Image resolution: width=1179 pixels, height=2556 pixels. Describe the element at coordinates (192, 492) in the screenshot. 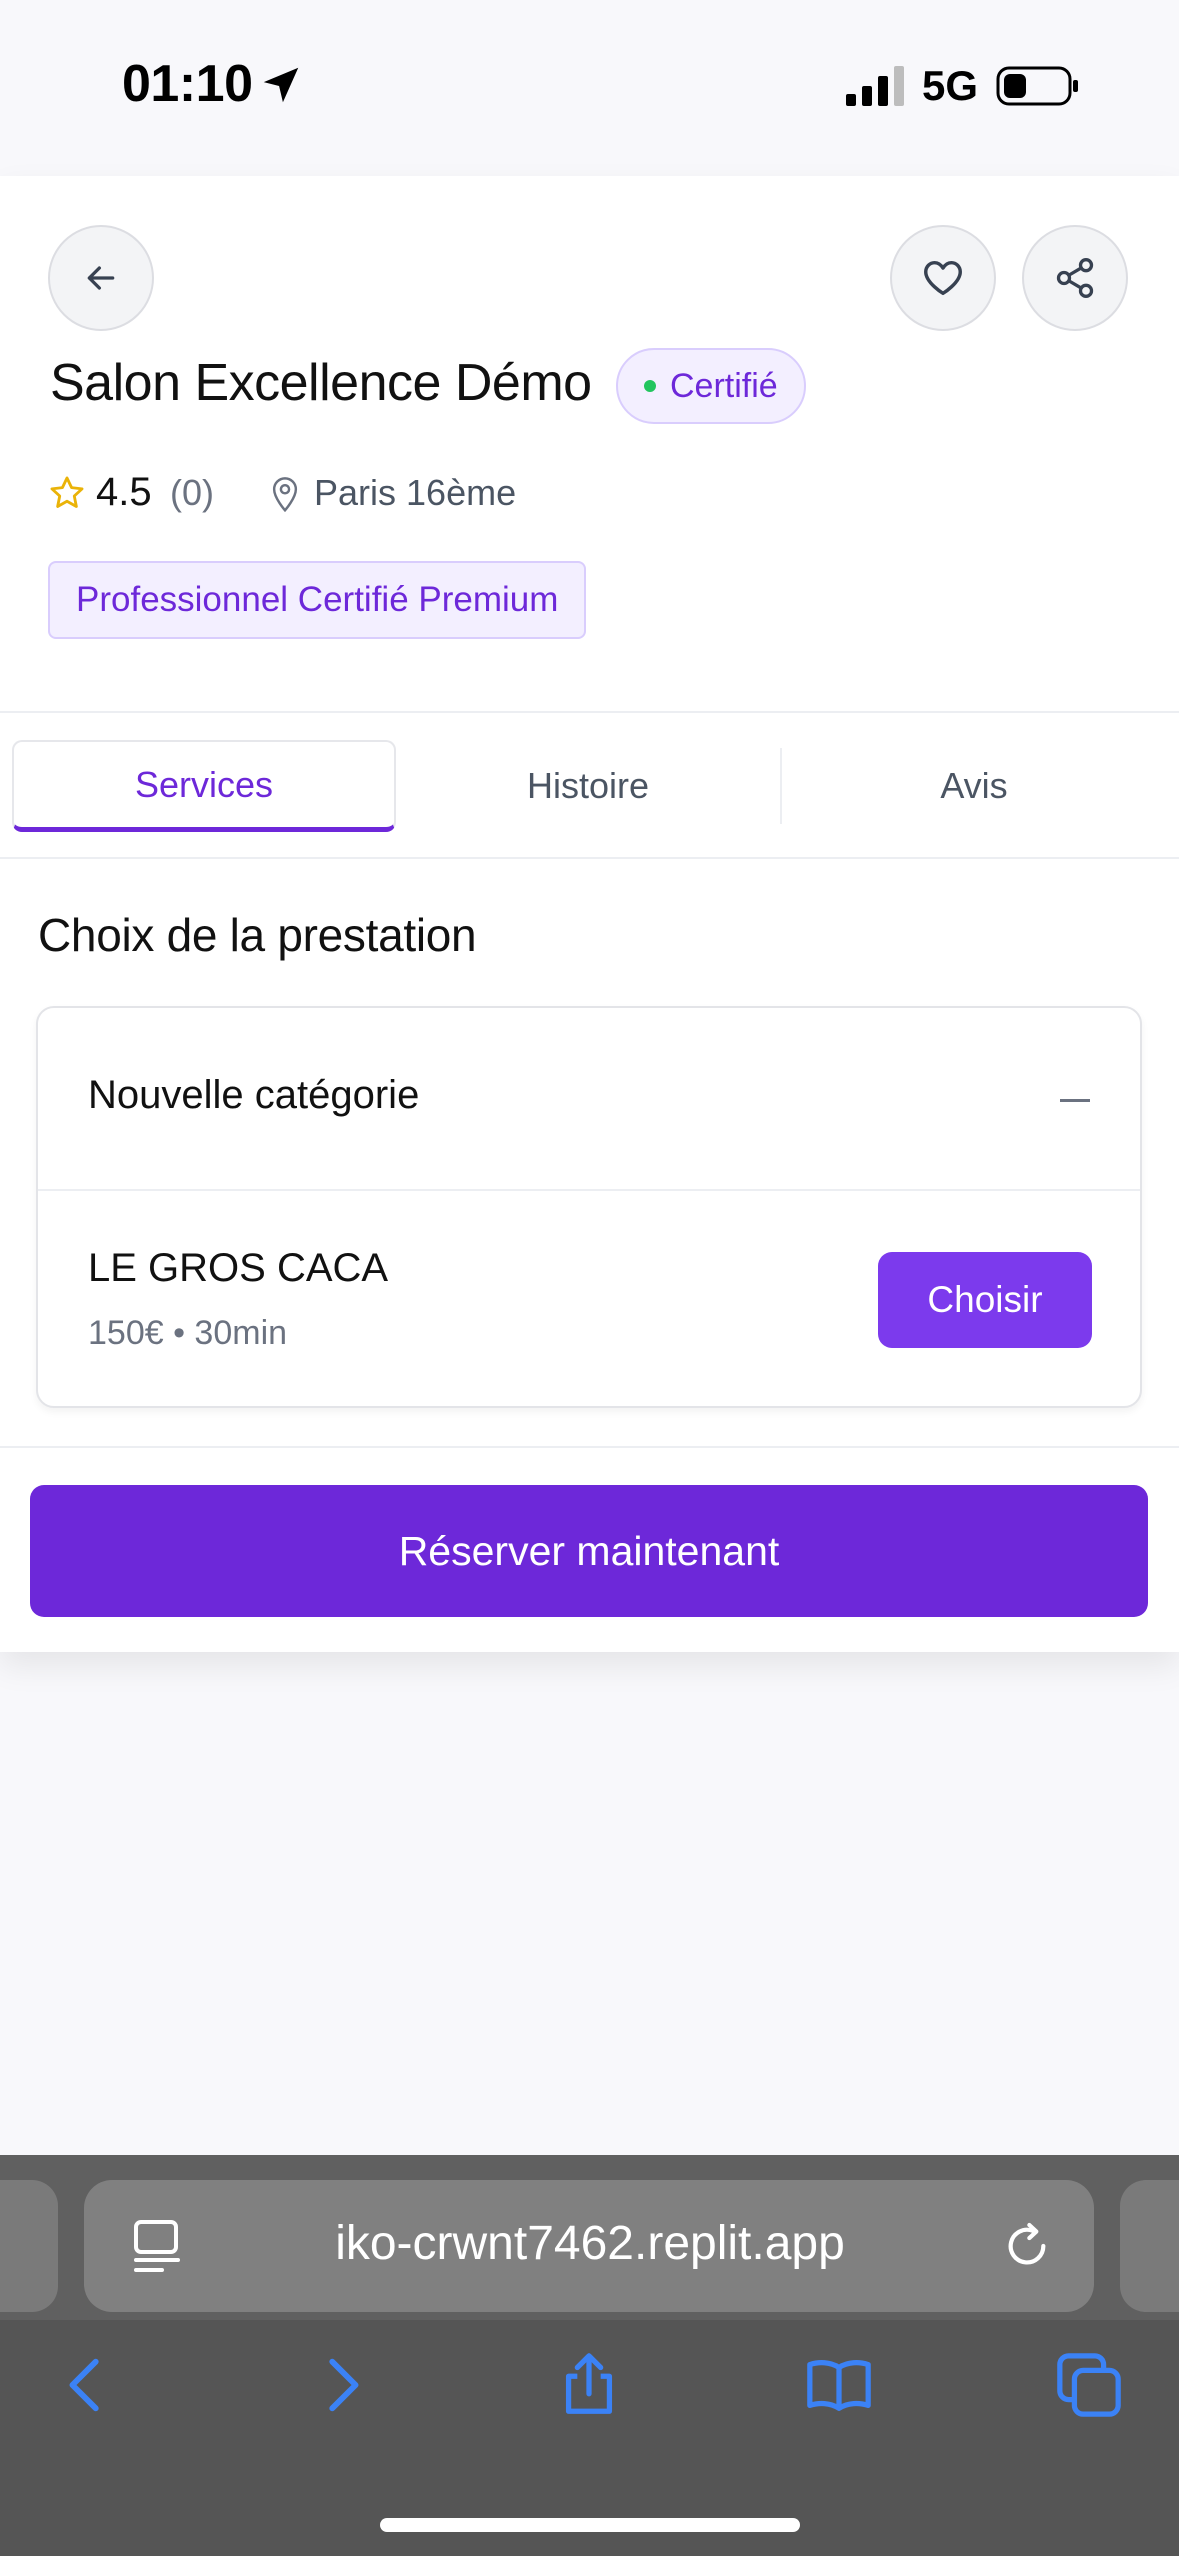

I see `review-count: (0)` at that location.